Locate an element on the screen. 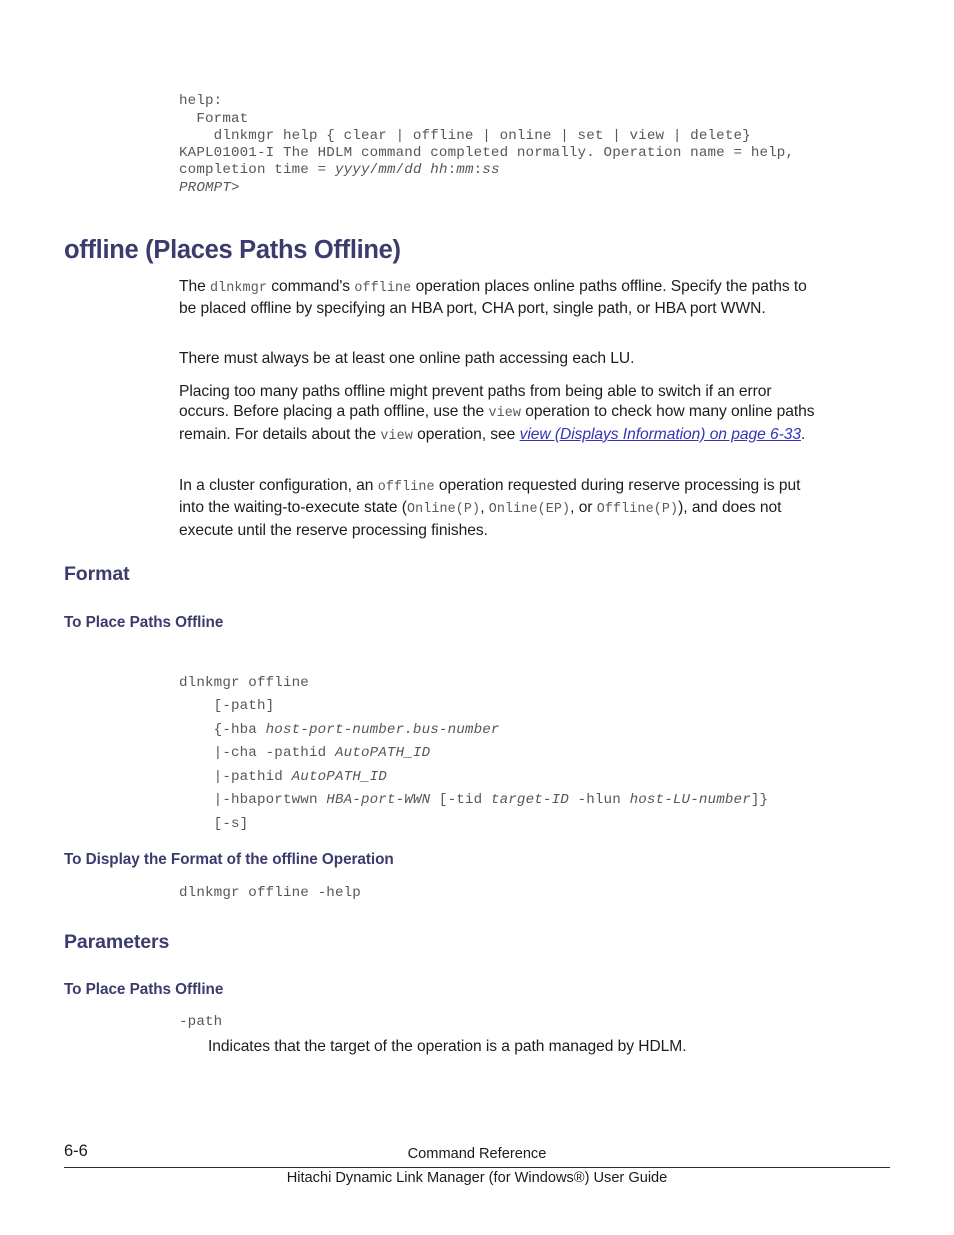 The image size is (954, 1235). section-heading-format: Format is located at coordinates (97, 574).